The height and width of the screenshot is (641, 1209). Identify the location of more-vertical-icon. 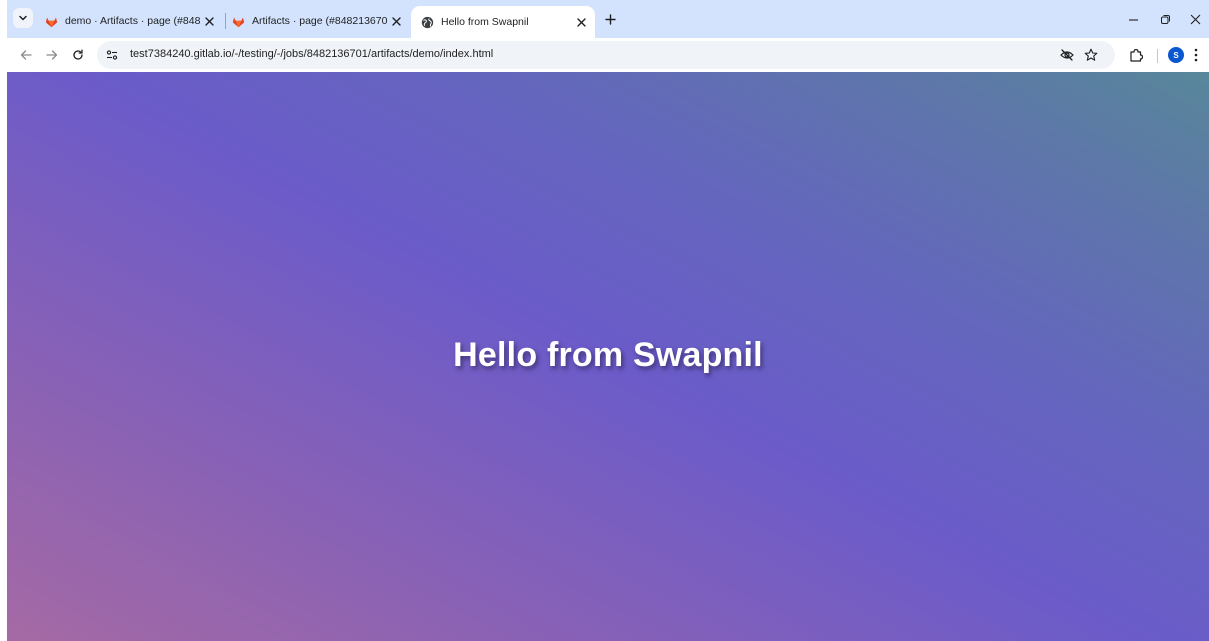
(1196, 55).